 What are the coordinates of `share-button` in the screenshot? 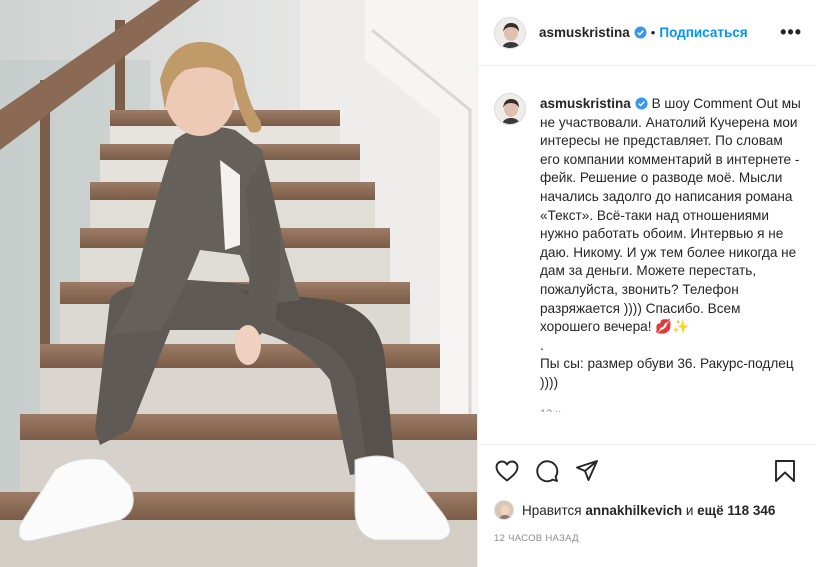 It's located at (587, 471).